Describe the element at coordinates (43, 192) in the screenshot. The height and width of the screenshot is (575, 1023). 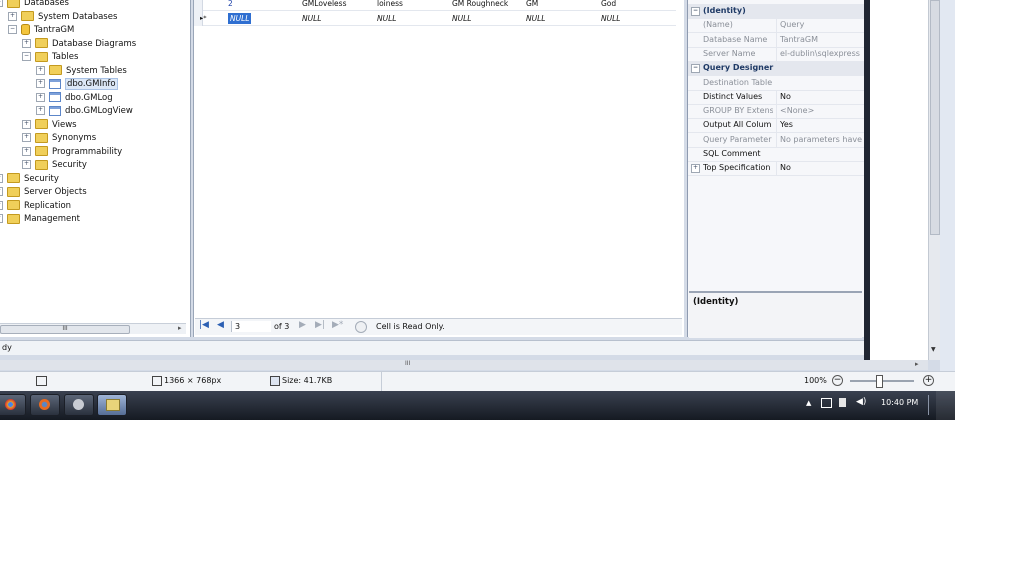
I see `tree-node: + Server Objects` at that location.